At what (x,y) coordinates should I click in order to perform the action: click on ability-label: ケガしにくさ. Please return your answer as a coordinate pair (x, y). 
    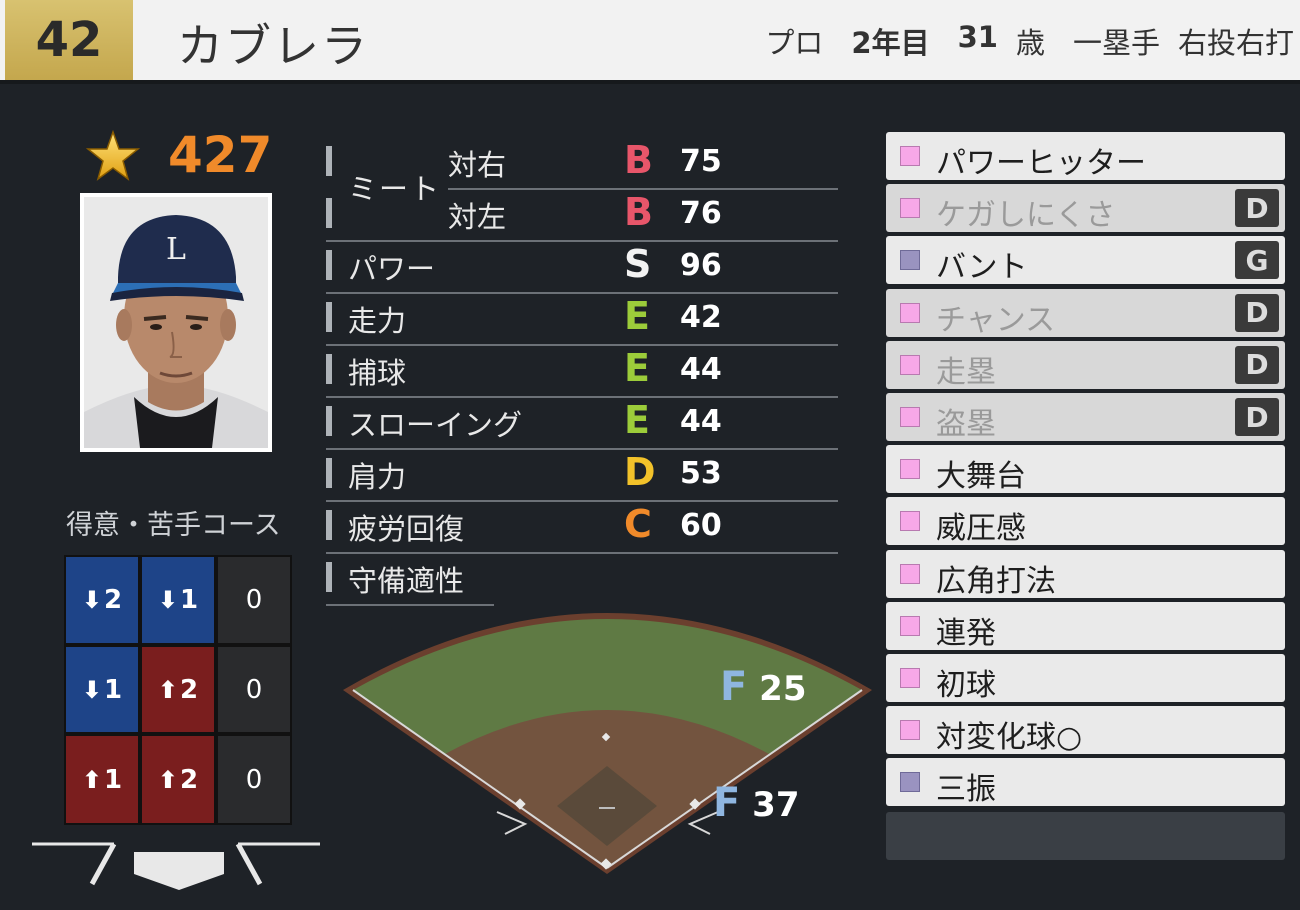
    Looking at the image, I should click on (1026, 216).